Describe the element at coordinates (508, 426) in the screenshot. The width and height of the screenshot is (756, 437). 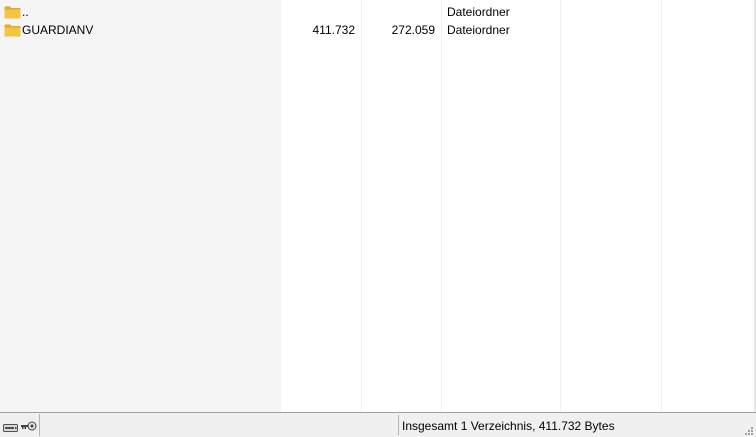
I see `status-summary: Insgesamt 1 Verzeichnis, 411.732 Bytes` at that location.